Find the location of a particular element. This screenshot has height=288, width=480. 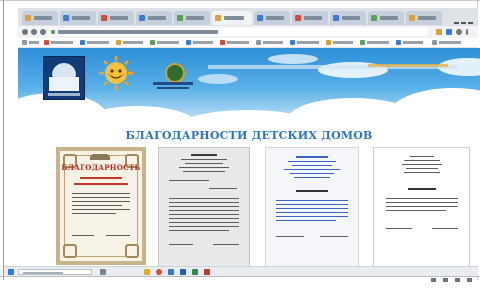

minimize-icon is located at coordinates (456, 22).